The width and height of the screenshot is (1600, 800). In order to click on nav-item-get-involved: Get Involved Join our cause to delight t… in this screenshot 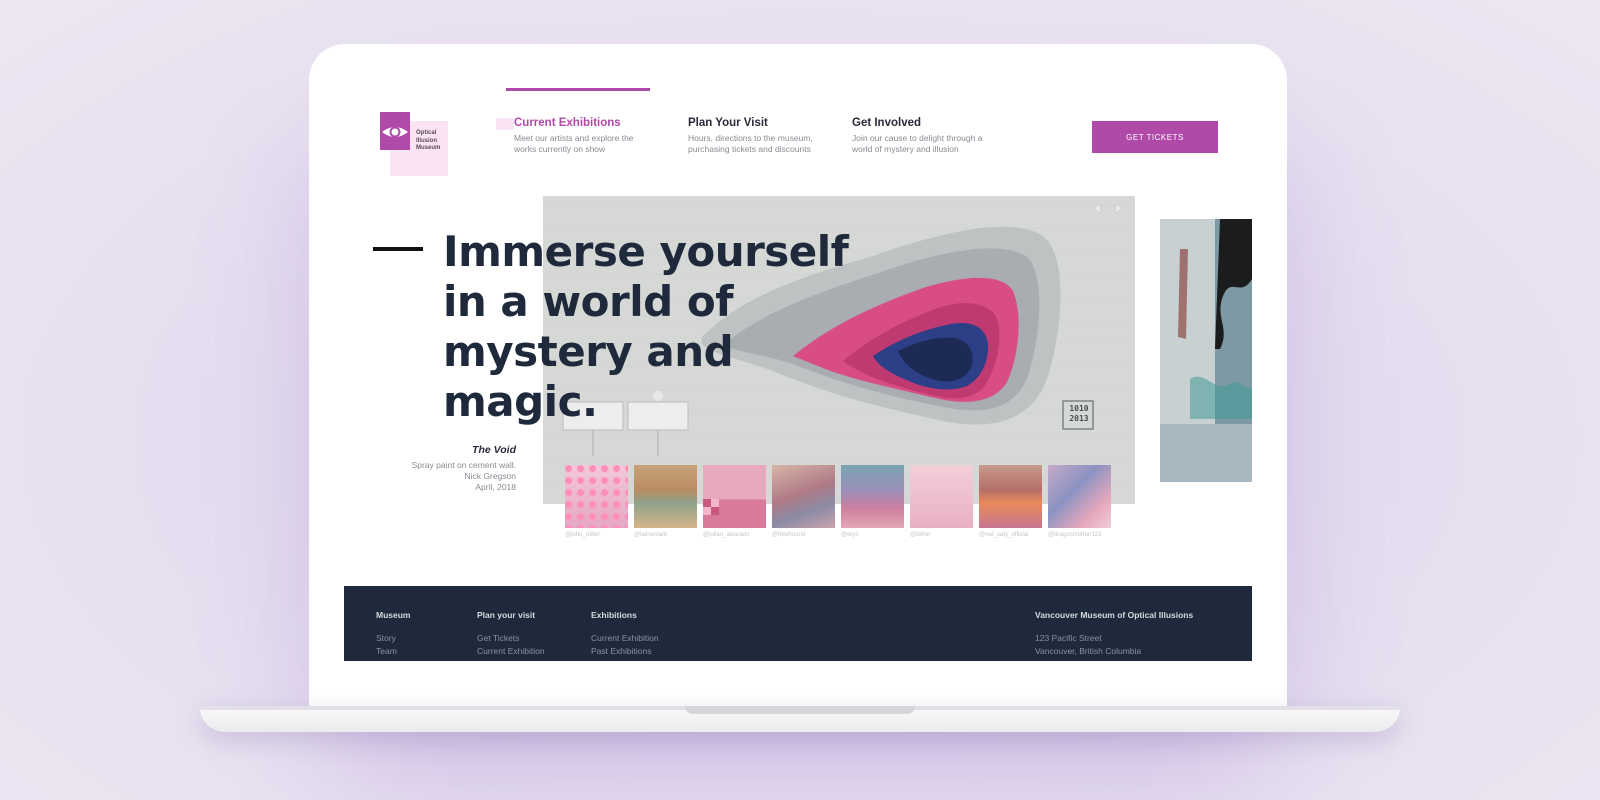, I will do `click(927, 136)`.